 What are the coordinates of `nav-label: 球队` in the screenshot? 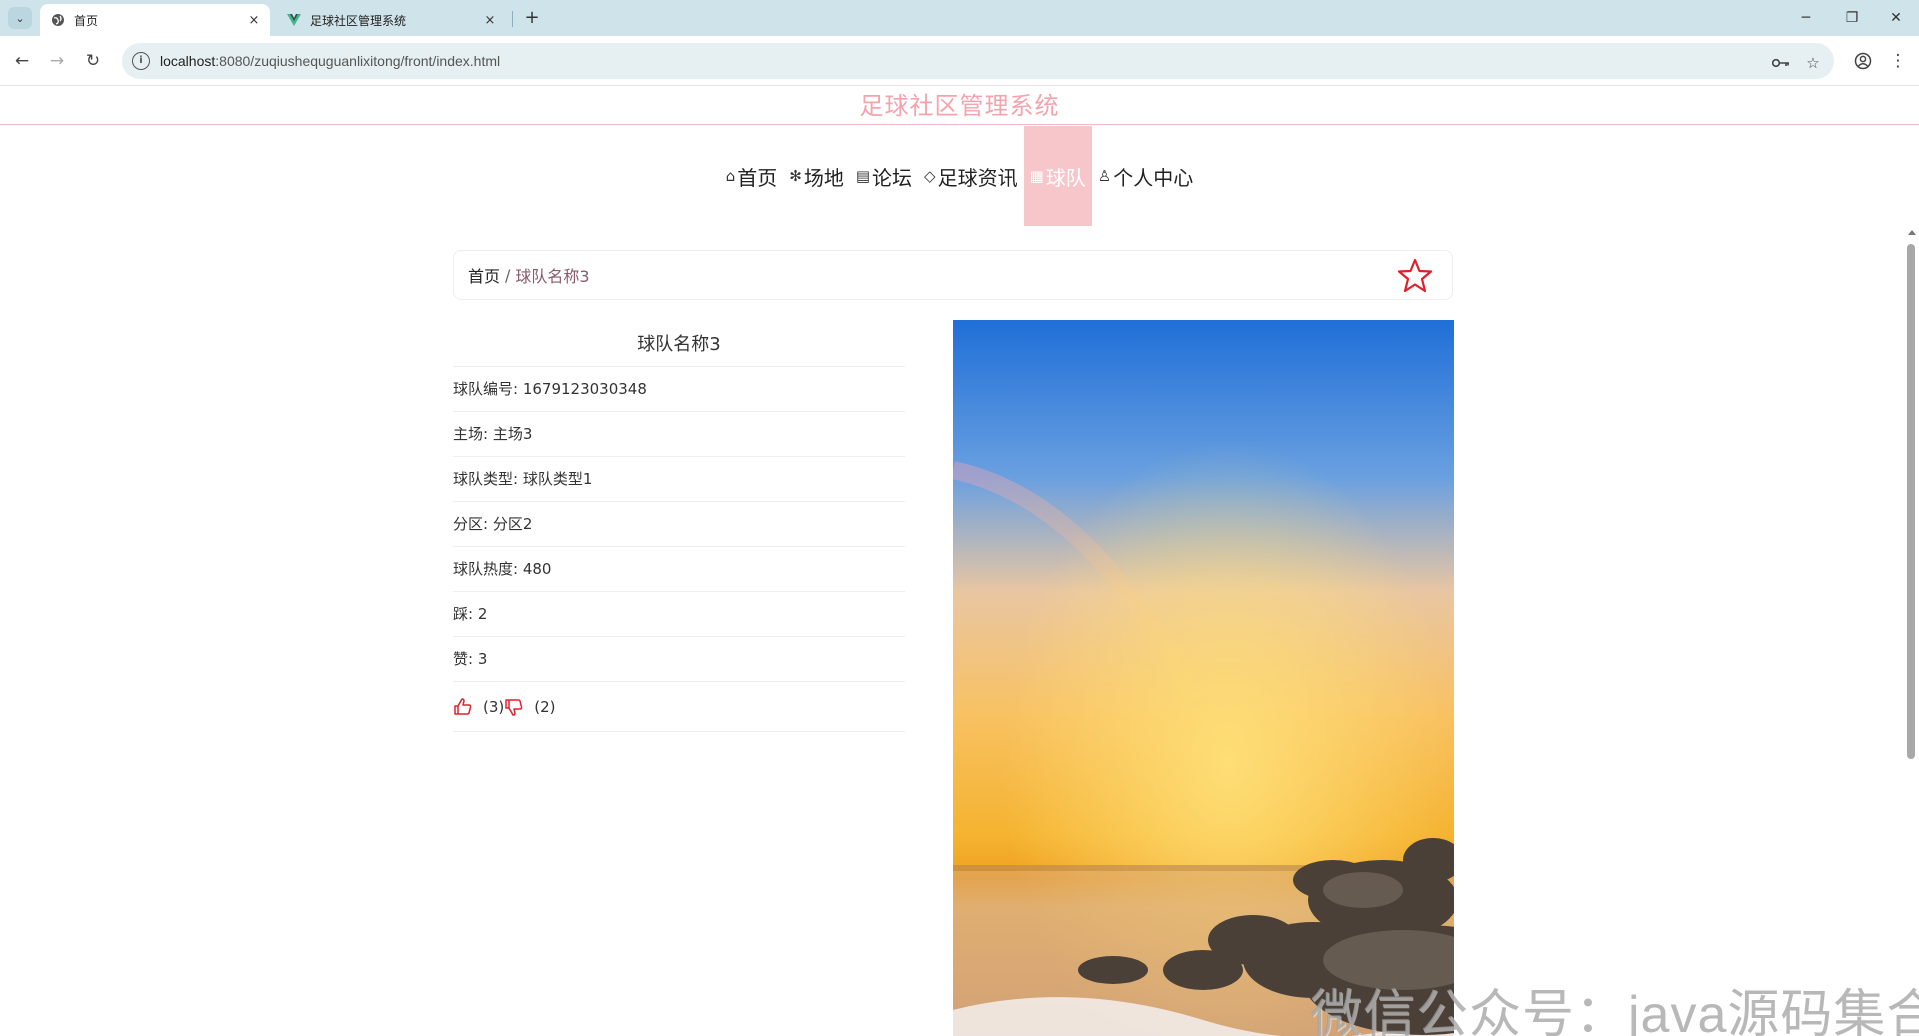 It's located at (1065, 177).